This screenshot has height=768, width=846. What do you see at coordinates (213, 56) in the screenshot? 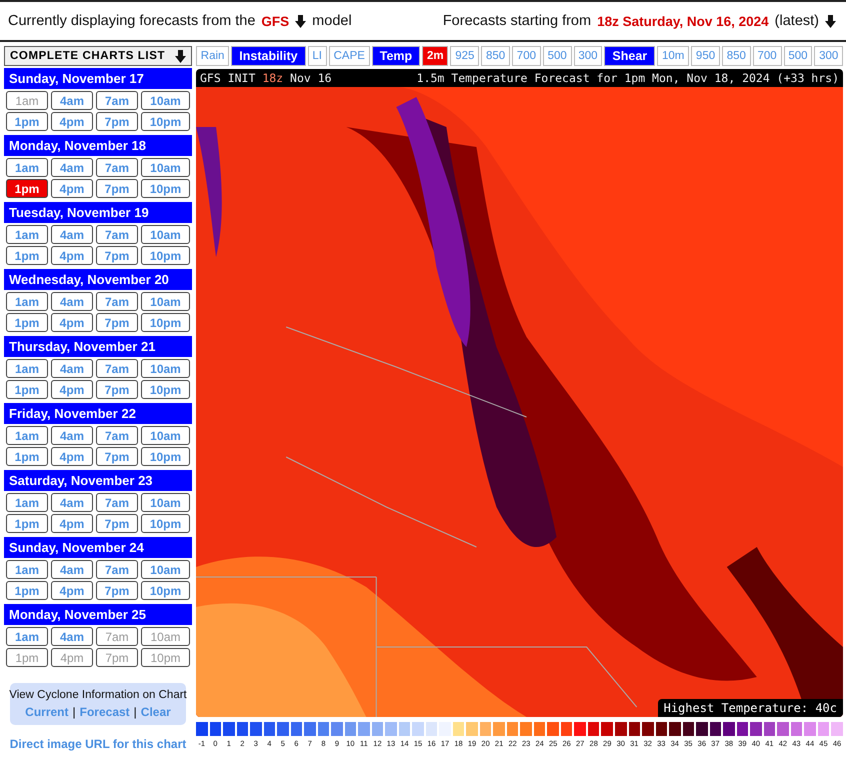
I see `chart-tab: Rain` at bounding box center [213, 56].